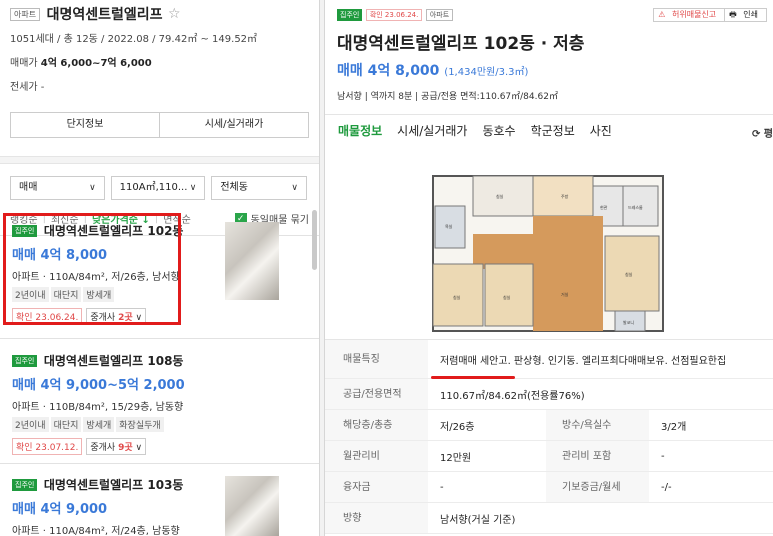 This screenshot has width=773, height=536. I want to click on tab-unit-number: 동호수, so click(498, 133).